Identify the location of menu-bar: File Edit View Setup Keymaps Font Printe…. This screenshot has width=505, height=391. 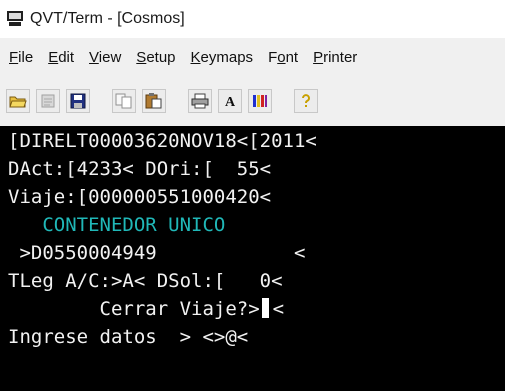
(252, 57).